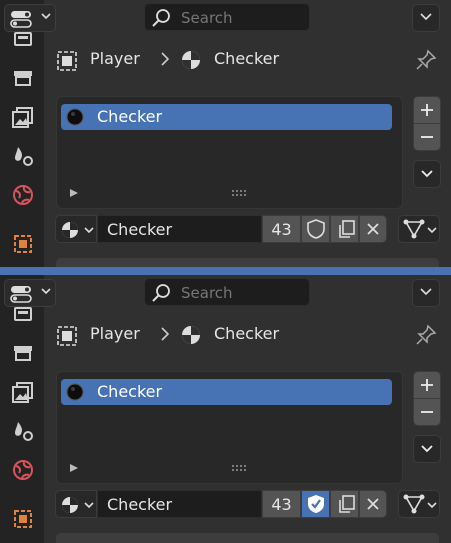  I want to click on shield-check-icon, so click(316, 504).